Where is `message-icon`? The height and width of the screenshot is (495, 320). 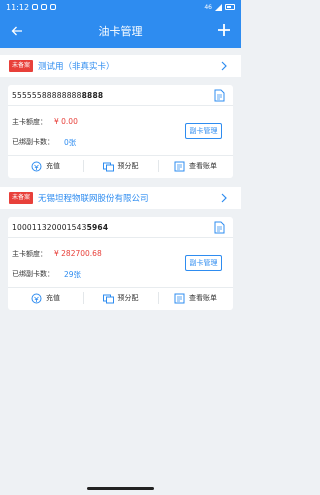 message-icon is located at coordinates (44, 7).